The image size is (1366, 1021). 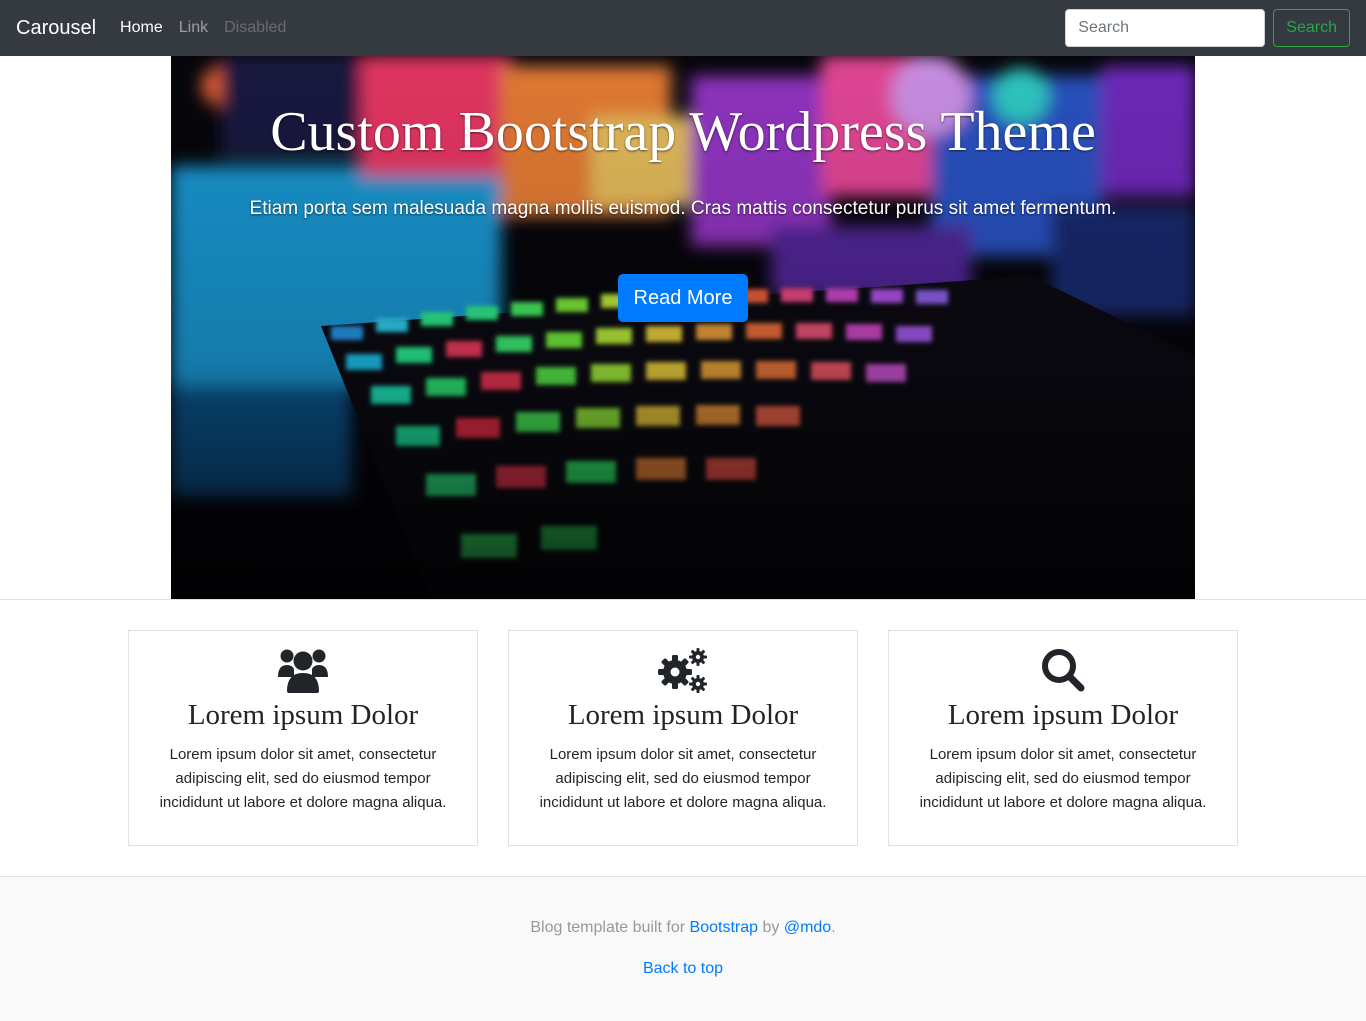 What do you see at coordinates (211, 28) in the screenshot?
I see `nav-links: Home Link Disabled` at bounding box center [211, 28].